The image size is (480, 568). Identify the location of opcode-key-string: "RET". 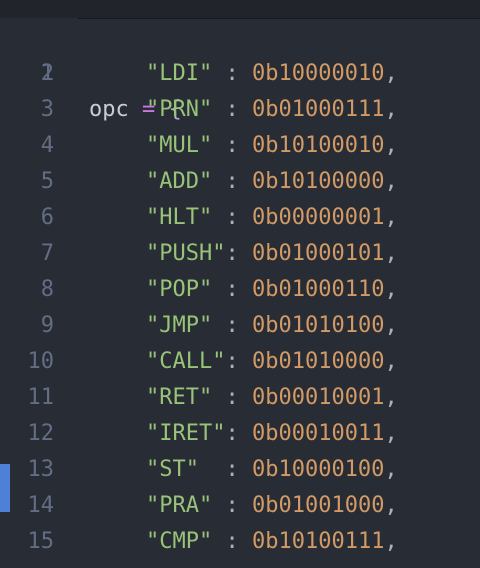
(179, 397).